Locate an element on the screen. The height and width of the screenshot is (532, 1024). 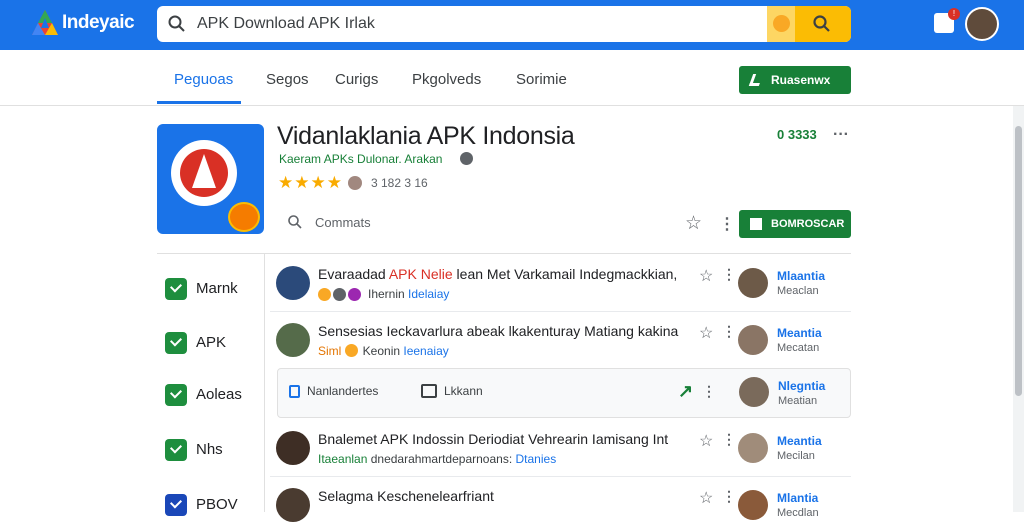
notification-badge: ! is located at coordinates (954, 14).